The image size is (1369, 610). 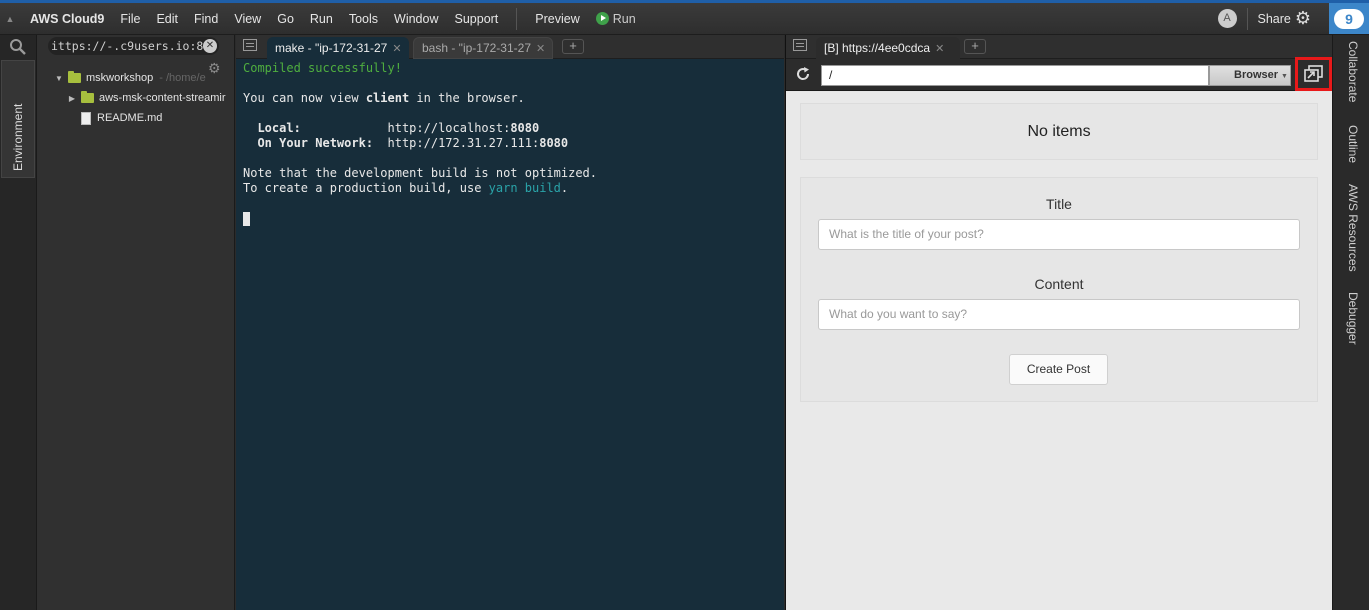 I want to click on tab-make-terminal: make - "ip-172-31-27 ✕, so click(x=338, y=48).